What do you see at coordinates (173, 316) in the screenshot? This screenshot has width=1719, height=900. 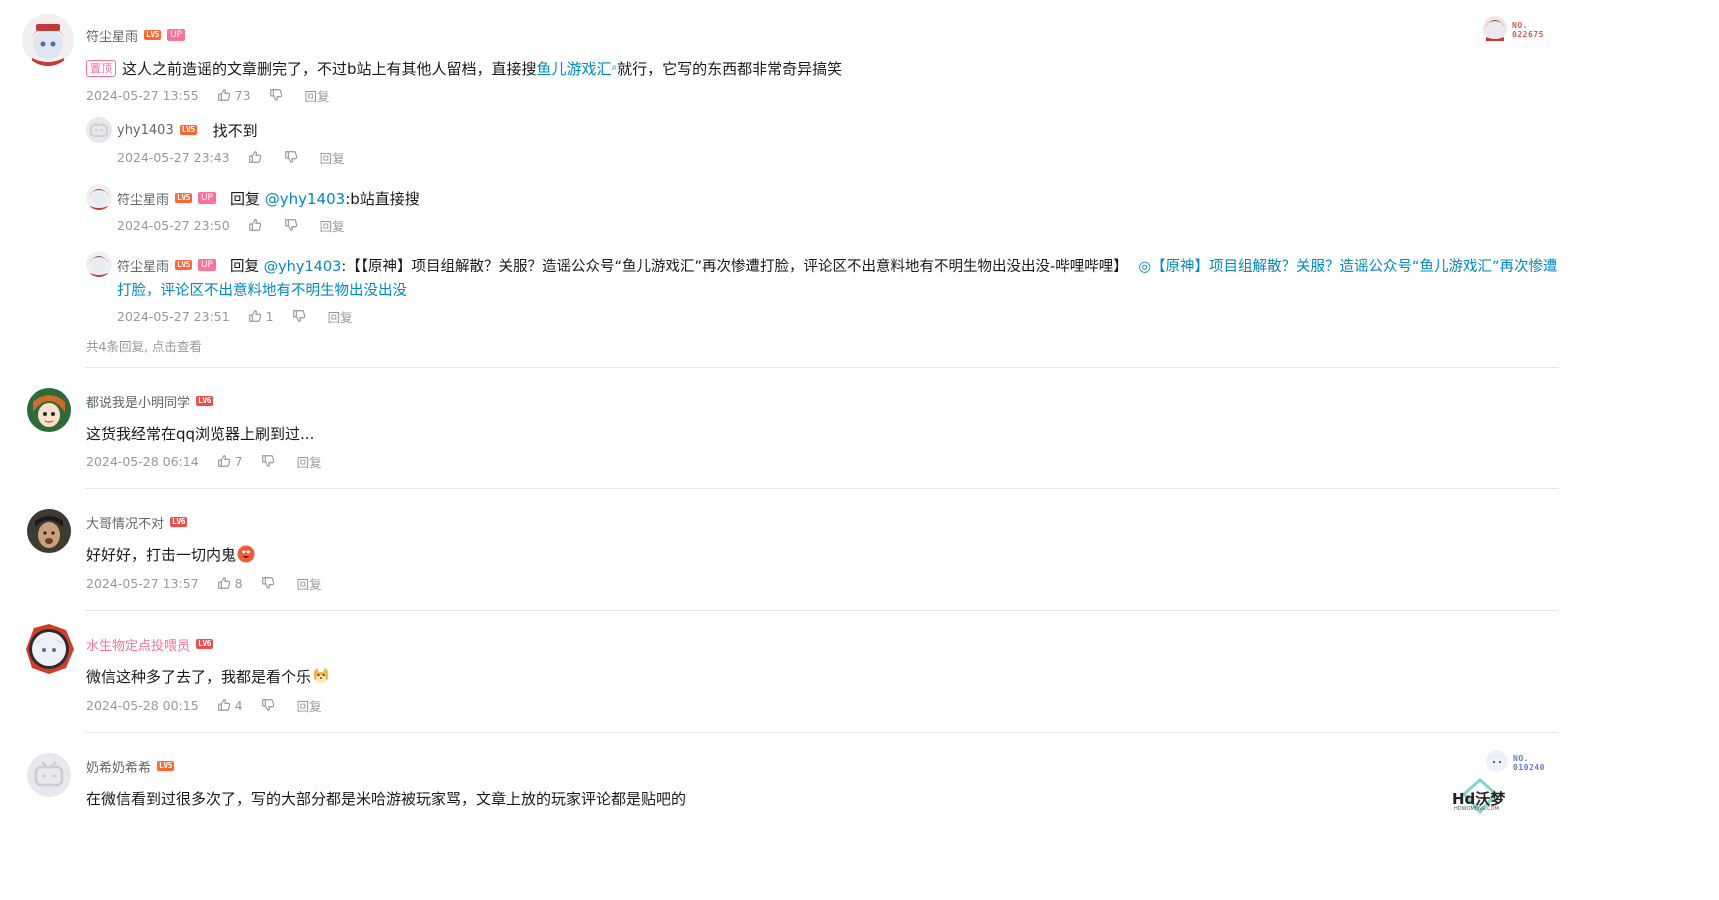 I see `reply-time: 2024-05-27 23:51` at bounding box center [173, 316].